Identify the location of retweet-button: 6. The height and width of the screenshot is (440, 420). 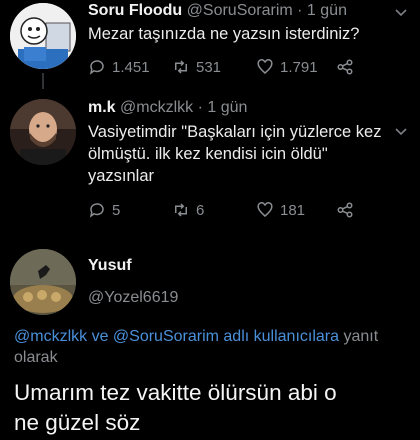
(188, 210).